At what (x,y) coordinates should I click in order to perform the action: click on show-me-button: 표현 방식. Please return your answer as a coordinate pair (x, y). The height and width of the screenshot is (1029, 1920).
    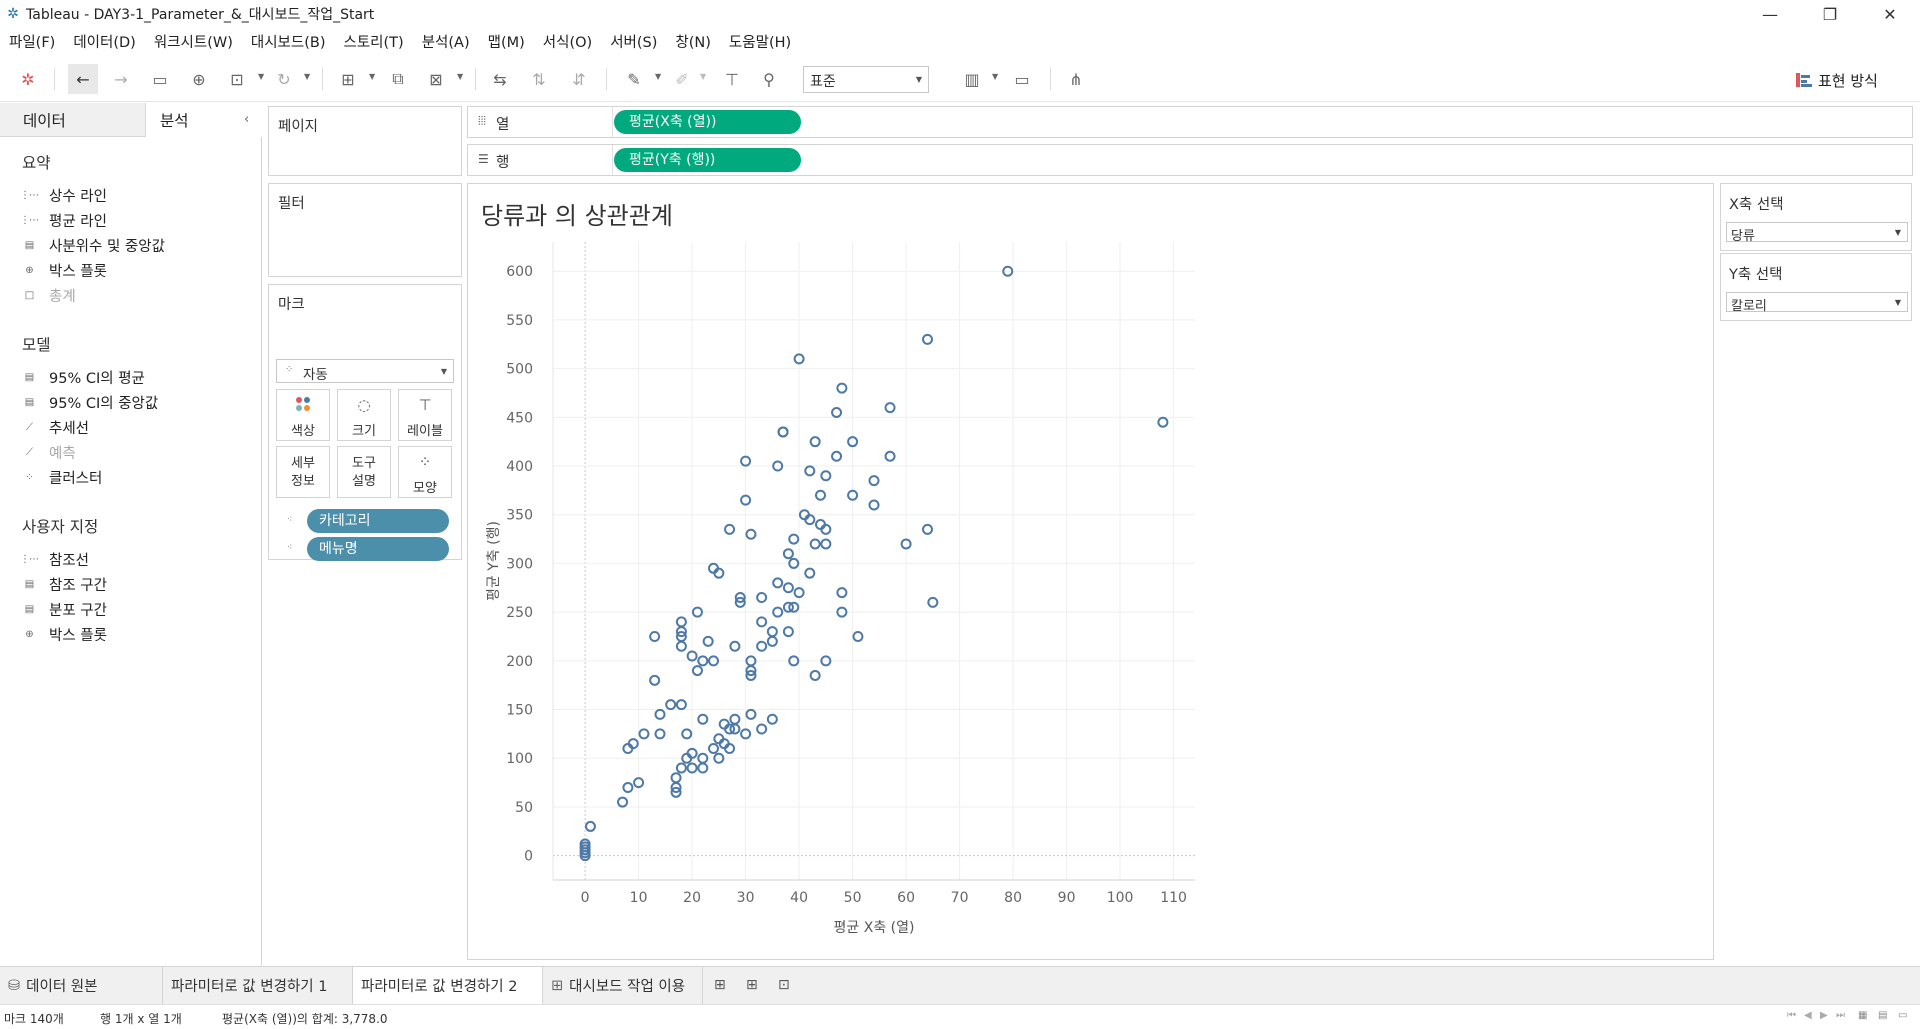
    Looking at the image, I should click on (1837, 80).